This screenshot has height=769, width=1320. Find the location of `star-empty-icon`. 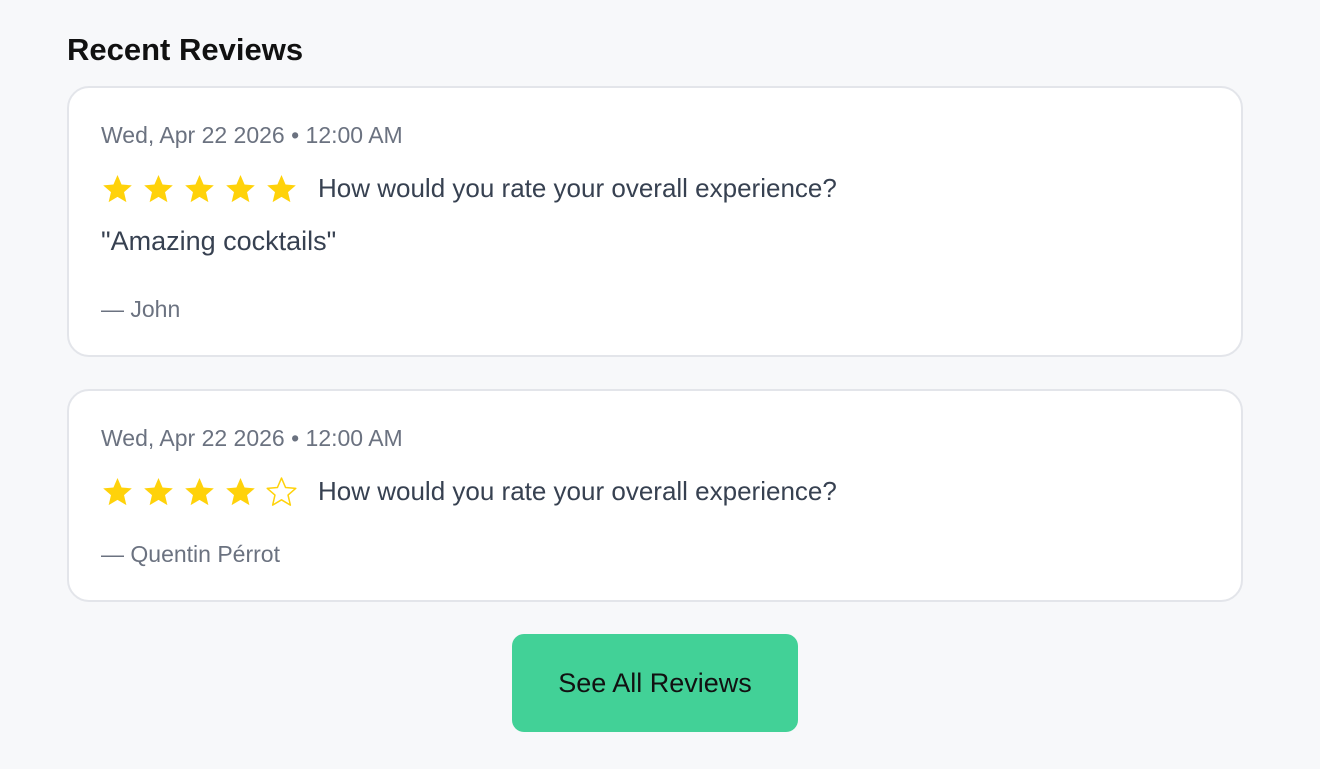

star-empty-icon is located at coordinates (281, 491).